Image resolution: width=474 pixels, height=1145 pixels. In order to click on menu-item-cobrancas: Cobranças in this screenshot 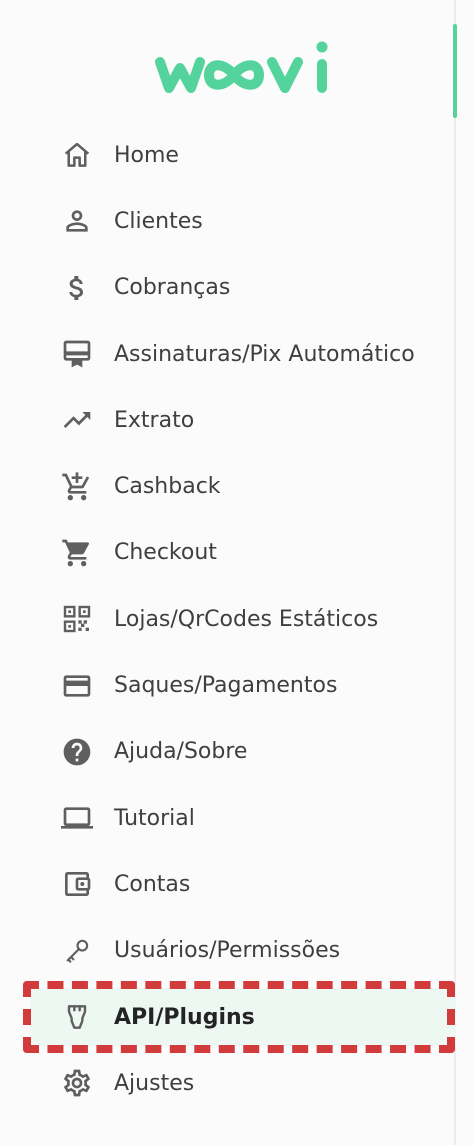, I will do `click(231, 288)`.